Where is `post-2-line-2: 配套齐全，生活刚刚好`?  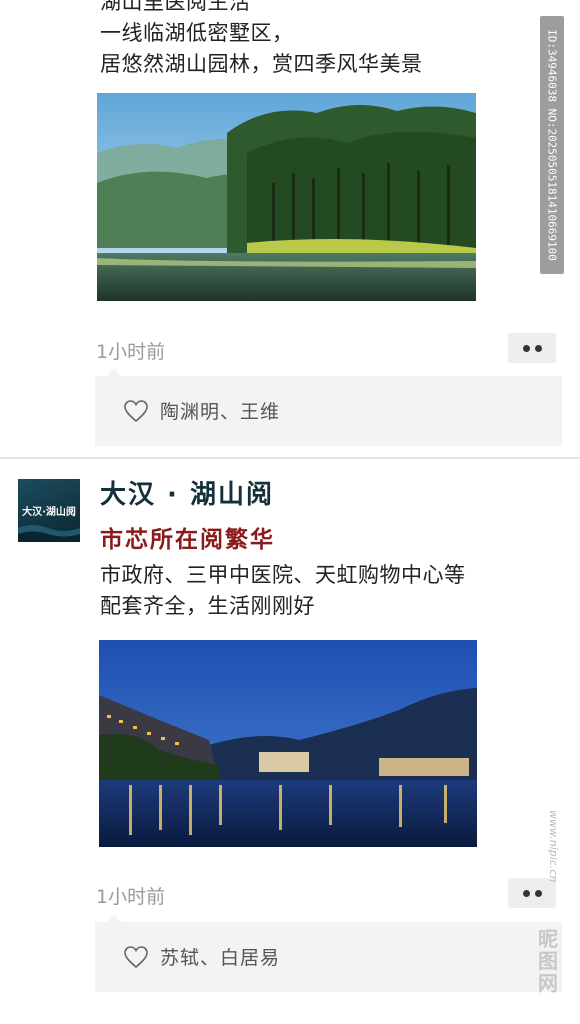
post-2-line-2: 配套齐全，生活刚刚好 is located at coordinates (207, 606).